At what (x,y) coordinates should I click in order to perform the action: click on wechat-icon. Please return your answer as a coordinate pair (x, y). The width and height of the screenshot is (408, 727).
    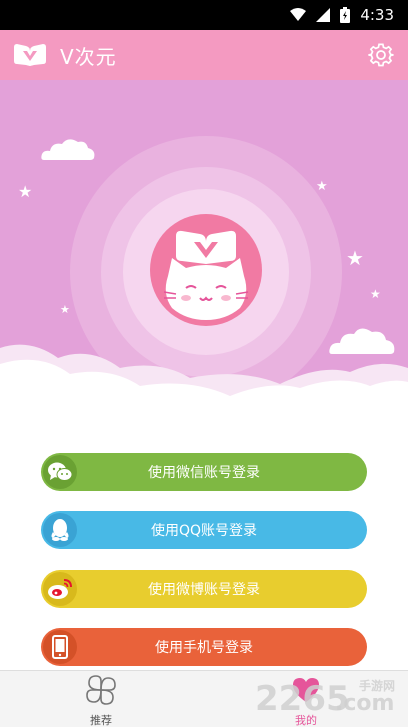
    Looking at the image, I should click on (60, 472).